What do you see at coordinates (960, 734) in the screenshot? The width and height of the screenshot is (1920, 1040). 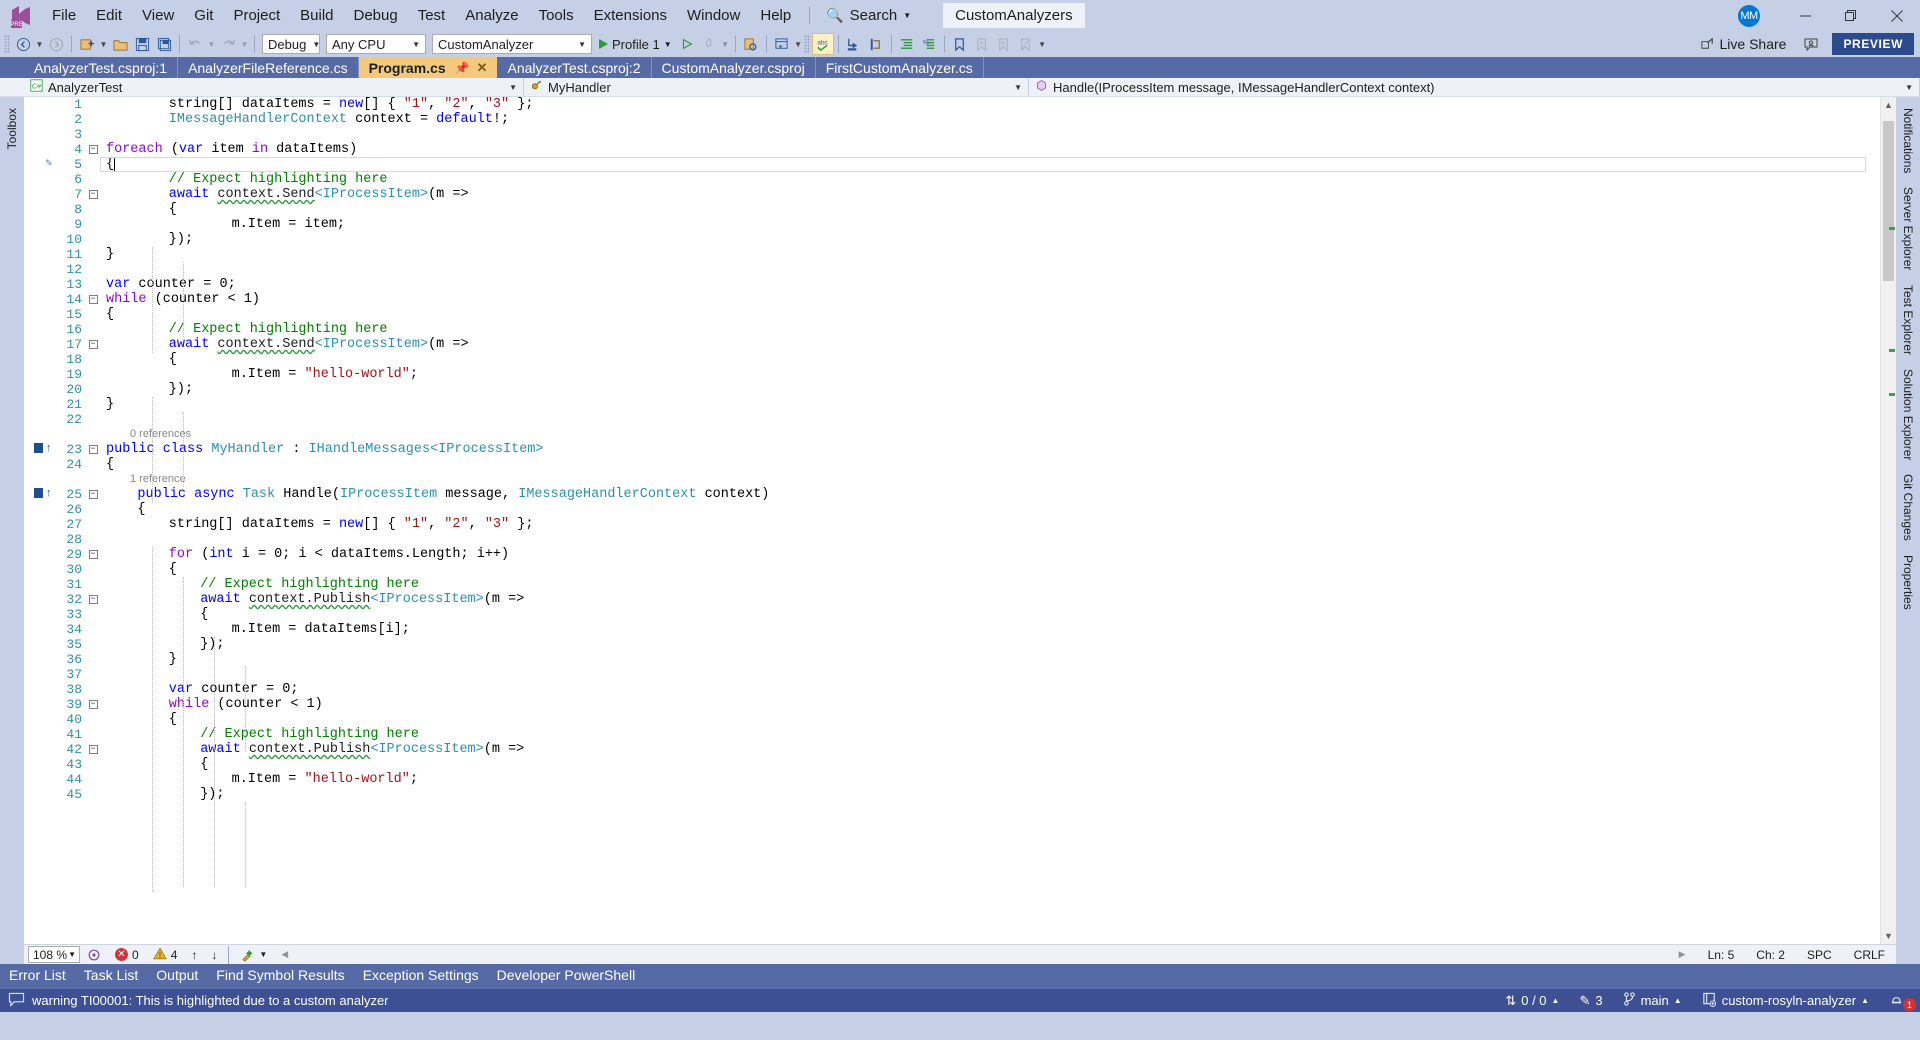 I see `code-line: 41 // Expect highlighting here` at bounding box center [960, 734].